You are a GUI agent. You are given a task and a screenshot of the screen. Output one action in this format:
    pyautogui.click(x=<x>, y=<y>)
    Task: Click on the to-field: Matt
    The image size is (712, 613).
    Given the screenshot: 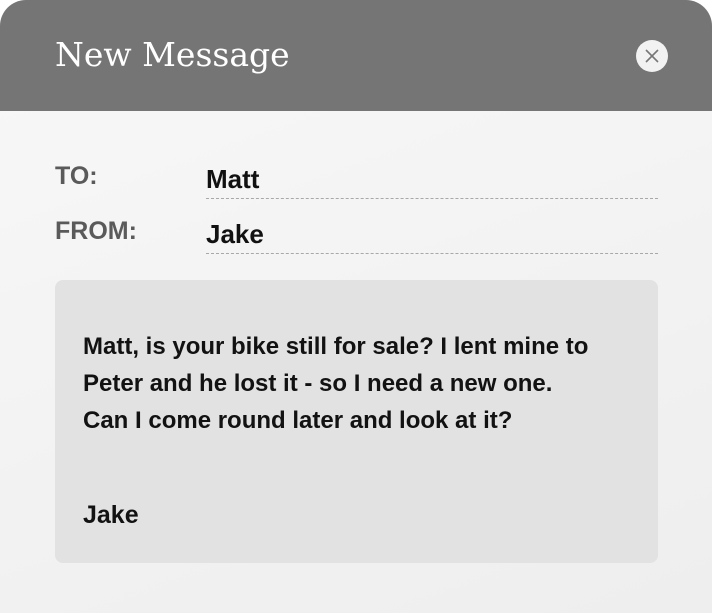 What is the action you would take?
    pyautogui.click(x=432, y=179)
    